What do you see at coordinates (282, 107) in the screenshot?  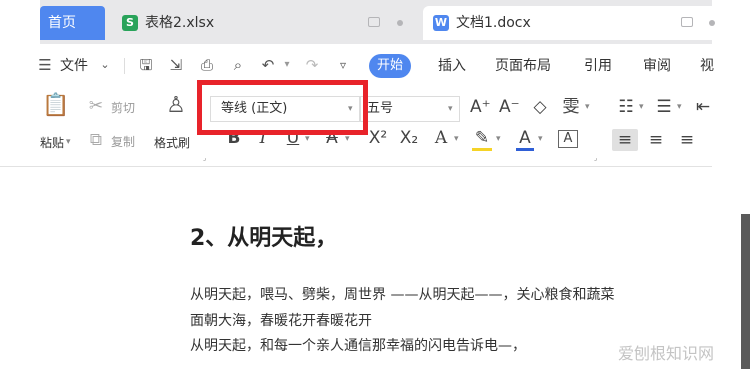 I see `annotation-highlight-box` at bounding box center [282, 107].